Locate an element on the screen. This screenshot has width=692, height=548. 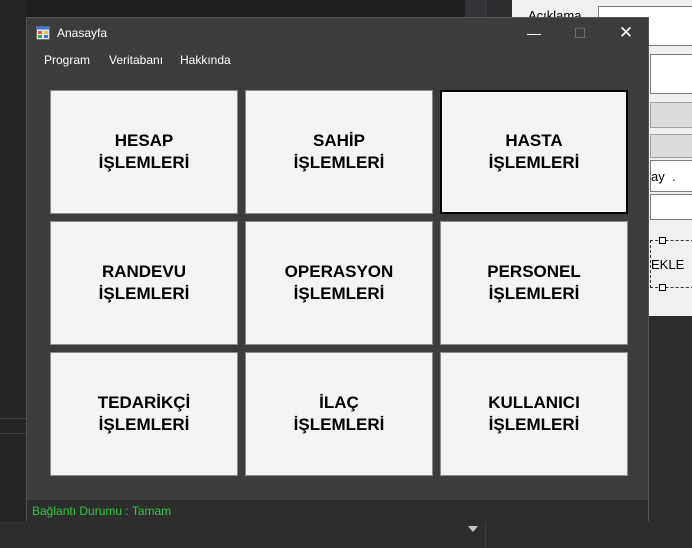
minimize-button: — is located at coordinates (534, 33).